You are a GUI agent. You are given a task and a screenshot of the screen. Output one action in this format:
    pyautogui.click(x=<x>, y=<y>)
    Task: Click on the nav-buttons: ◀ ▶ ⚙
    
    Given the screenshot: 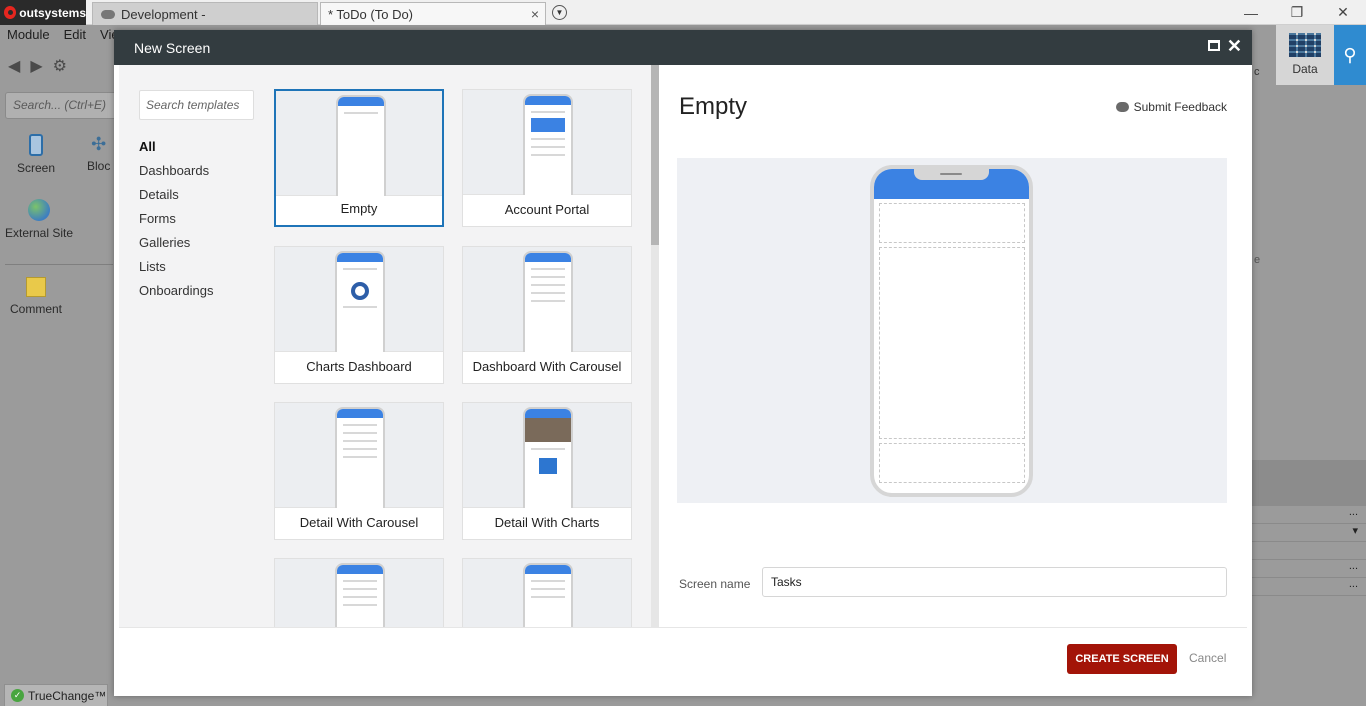 What is the action you would take?
    pyautogui.click(x=37, y=66)
    